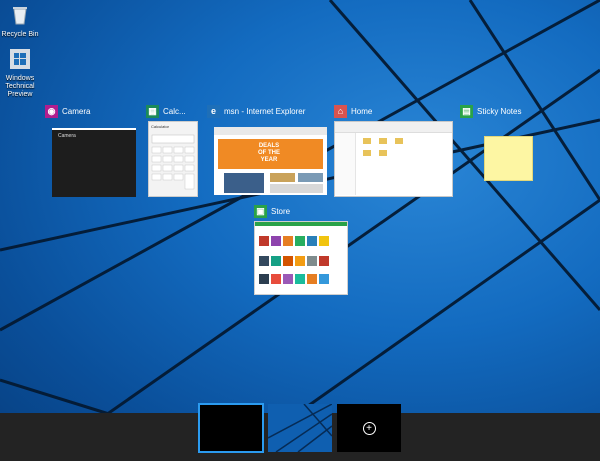 This screenshot has width=600, height=461. What do you see at coordinates (213, 111) in the screenshot?
I see `internet-explorer-icon: e` at bounding box center [213, 111].